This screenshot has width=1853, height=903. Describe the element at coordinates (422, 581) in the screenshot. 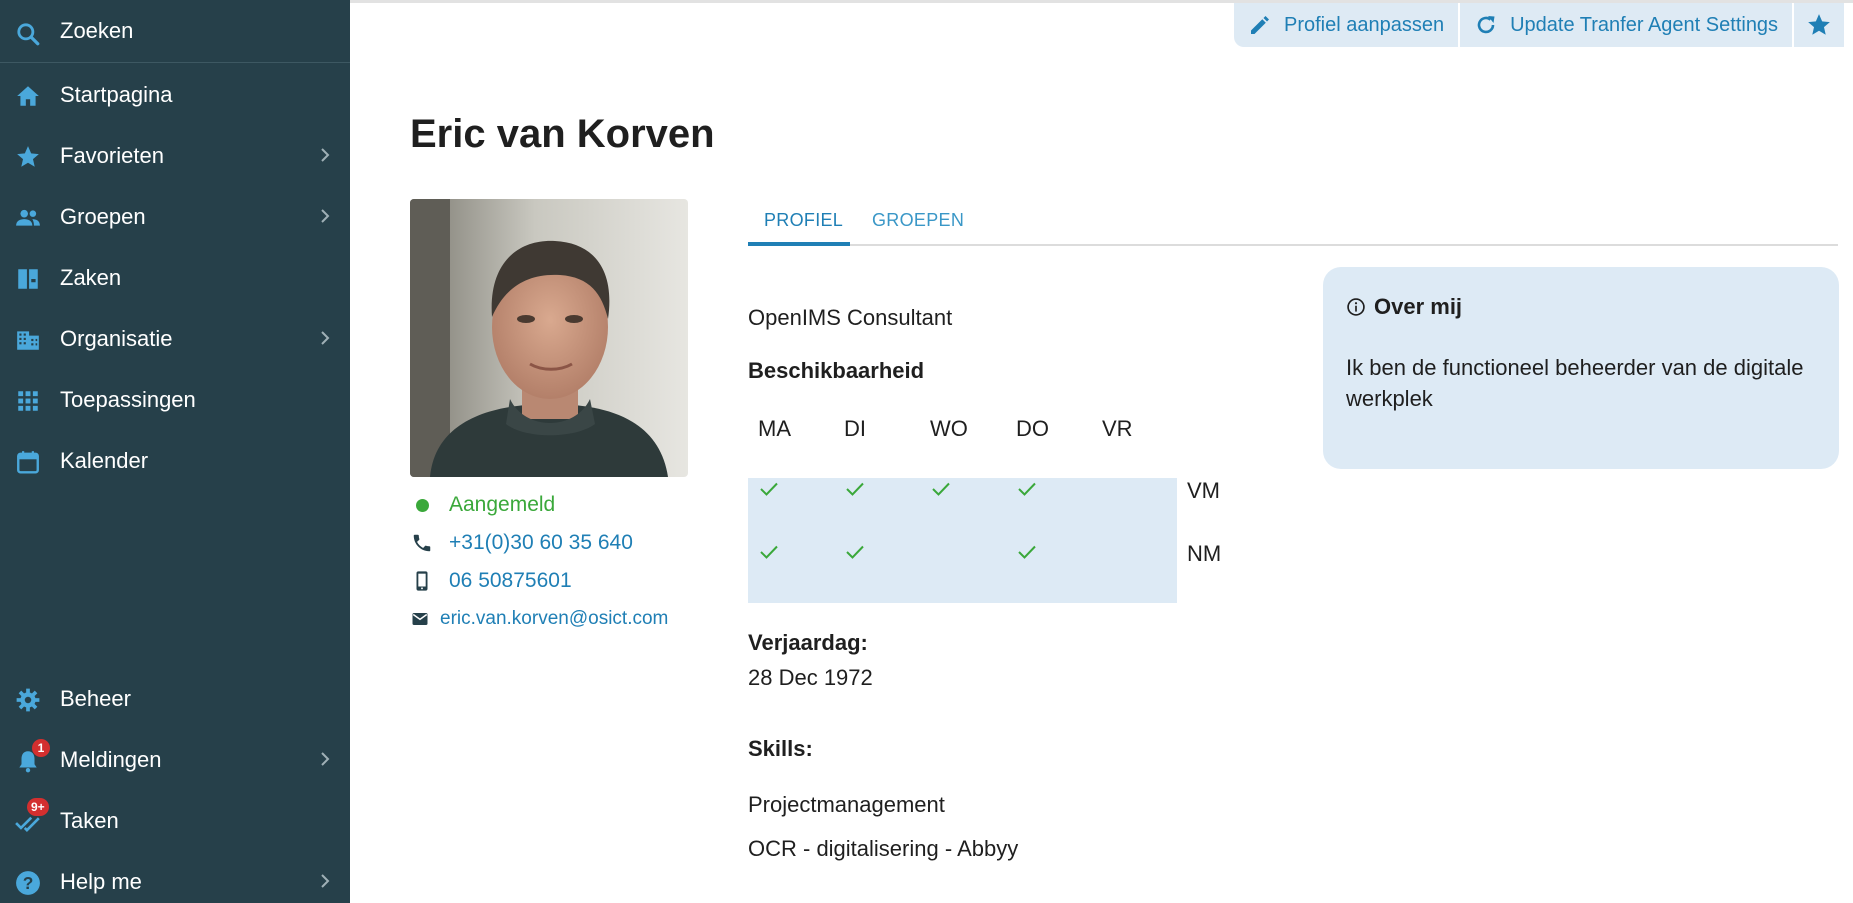

I see `mobile-phone-icon` at that location.